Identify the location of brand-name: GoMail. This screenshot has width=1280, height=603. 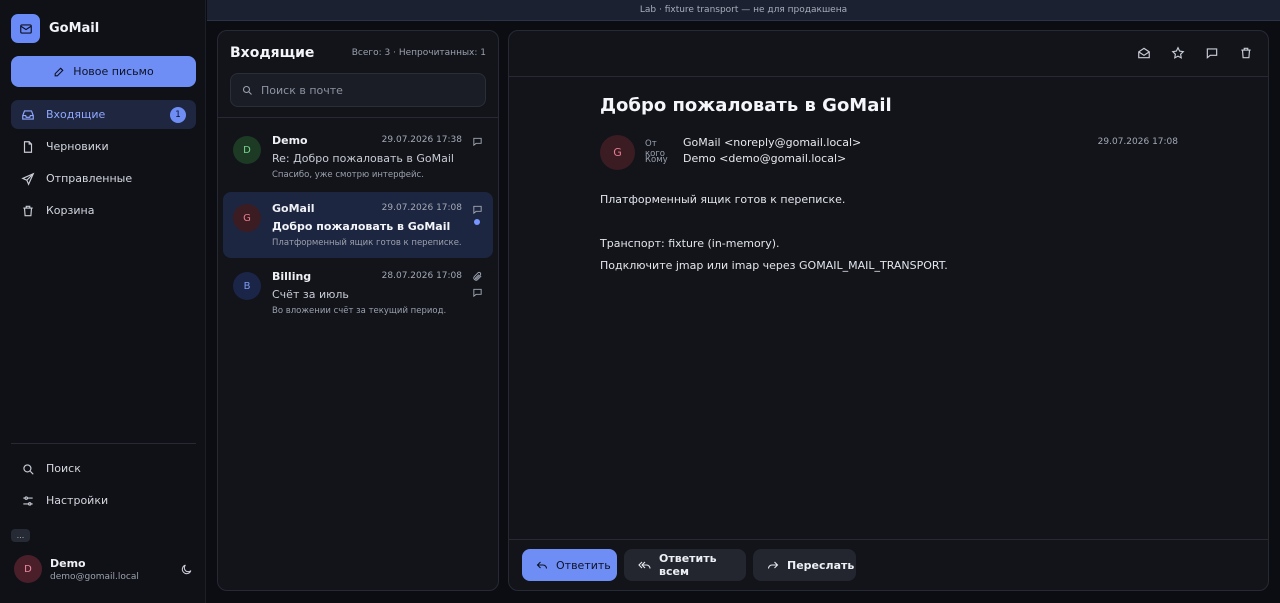
(74, 28).